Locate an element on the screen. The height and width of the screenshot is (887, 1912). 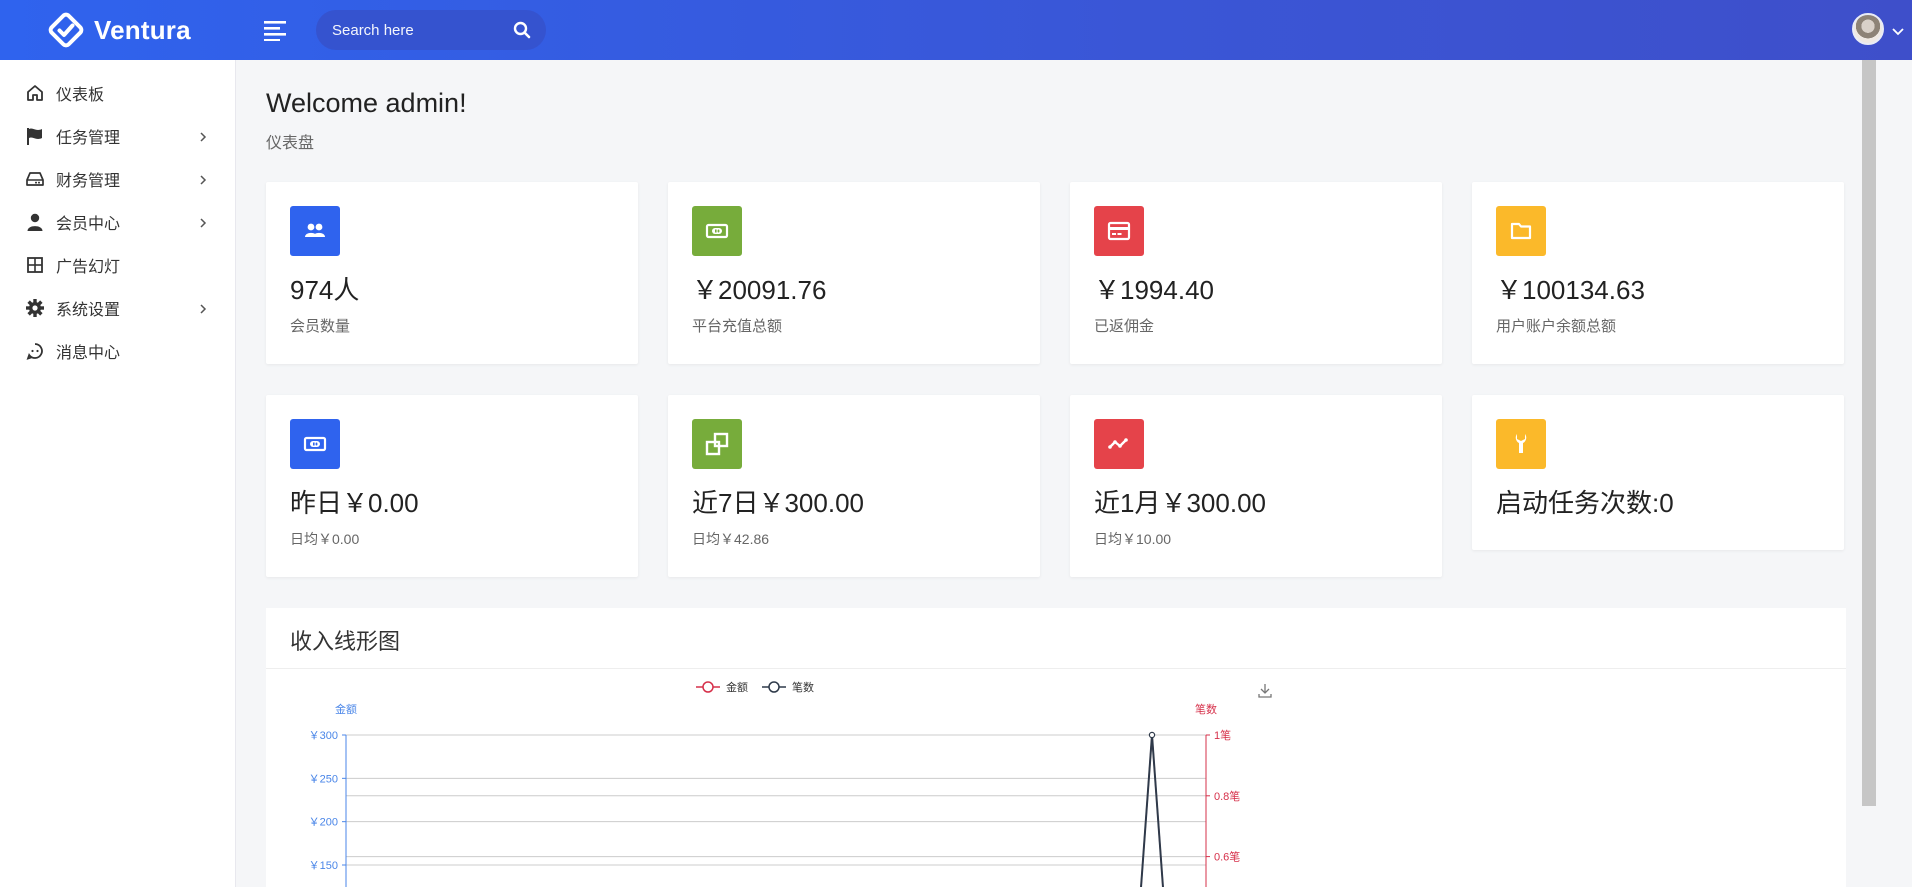
flag-icon is located at coordinates (35, 136).